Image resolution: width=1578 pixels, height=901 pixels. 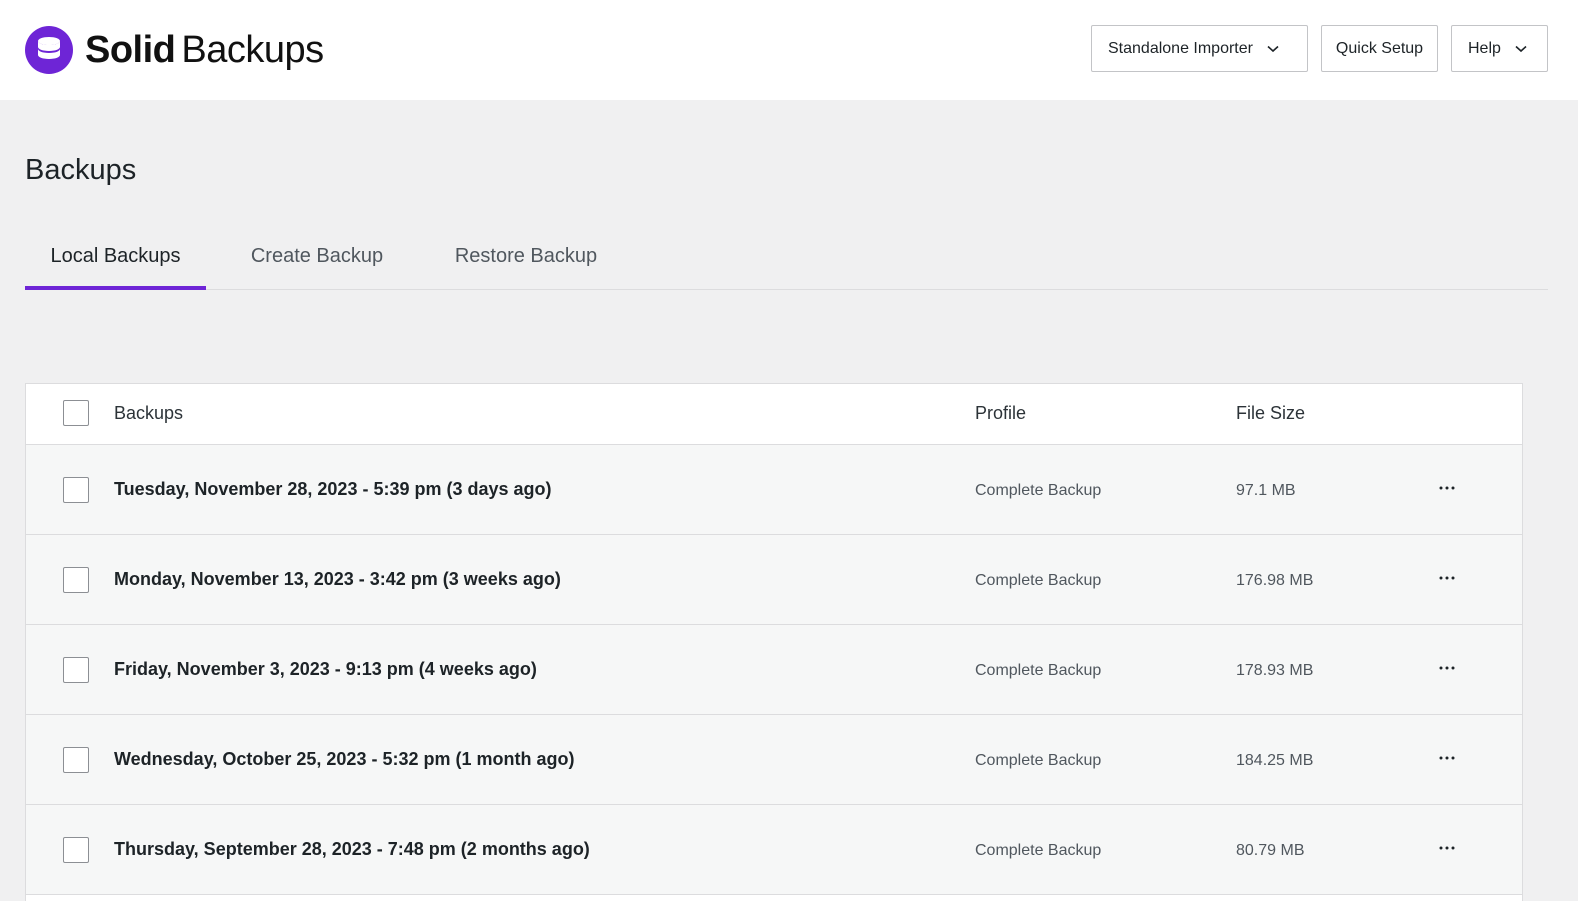 What do you see at coordinates (317, 260) in the screenshot?
I see `tab-create-backup: Create Backup` at bounding box center [317, 260].